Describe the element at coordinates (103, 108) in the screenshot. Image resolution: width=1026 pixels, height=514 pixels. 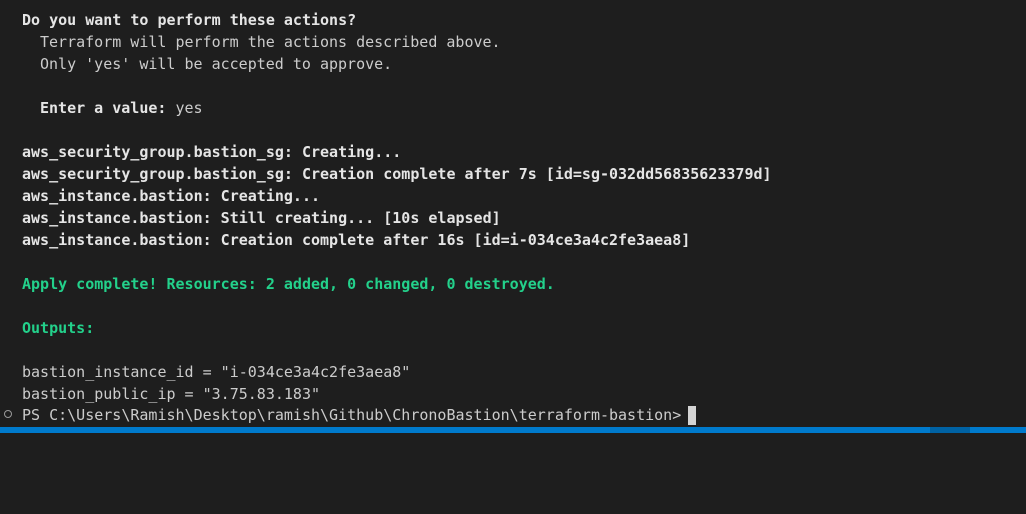
I see `enter-value-label: Enter a value:` at that location.